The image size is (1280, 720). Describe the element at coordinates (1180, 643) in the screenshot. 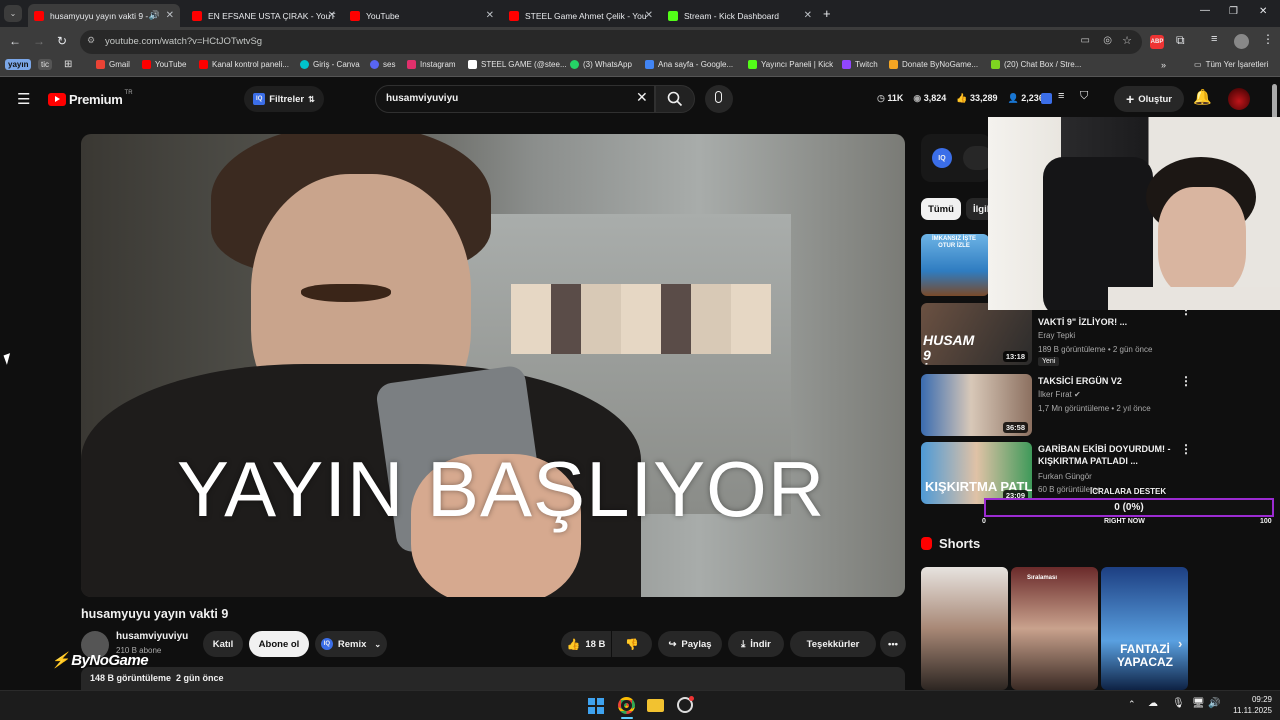

I see `shorts-next-icon: ›` at that location.